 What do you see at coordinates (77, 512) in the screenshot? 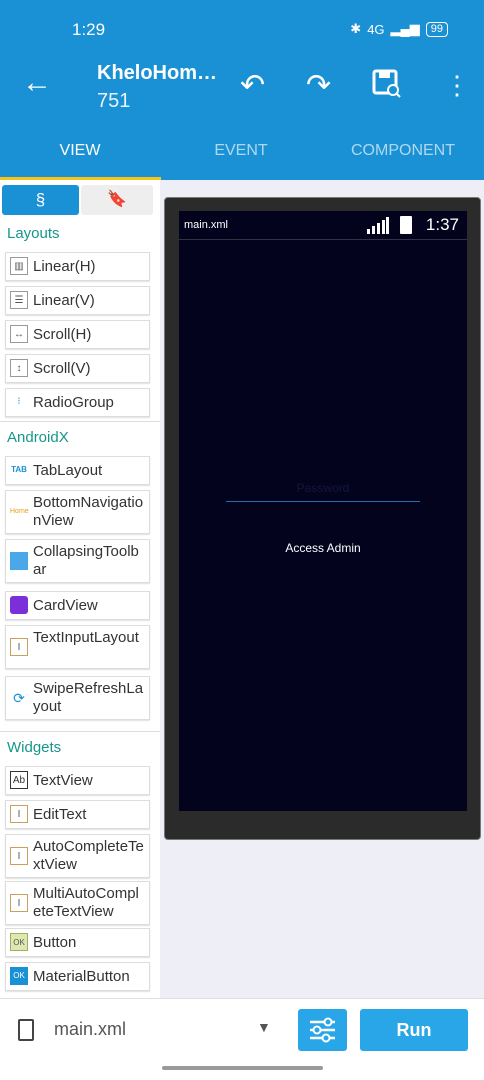
I see `palette-item-bottomnavigationview: Home BottomNavigationView` at bounding box center [77, 512].